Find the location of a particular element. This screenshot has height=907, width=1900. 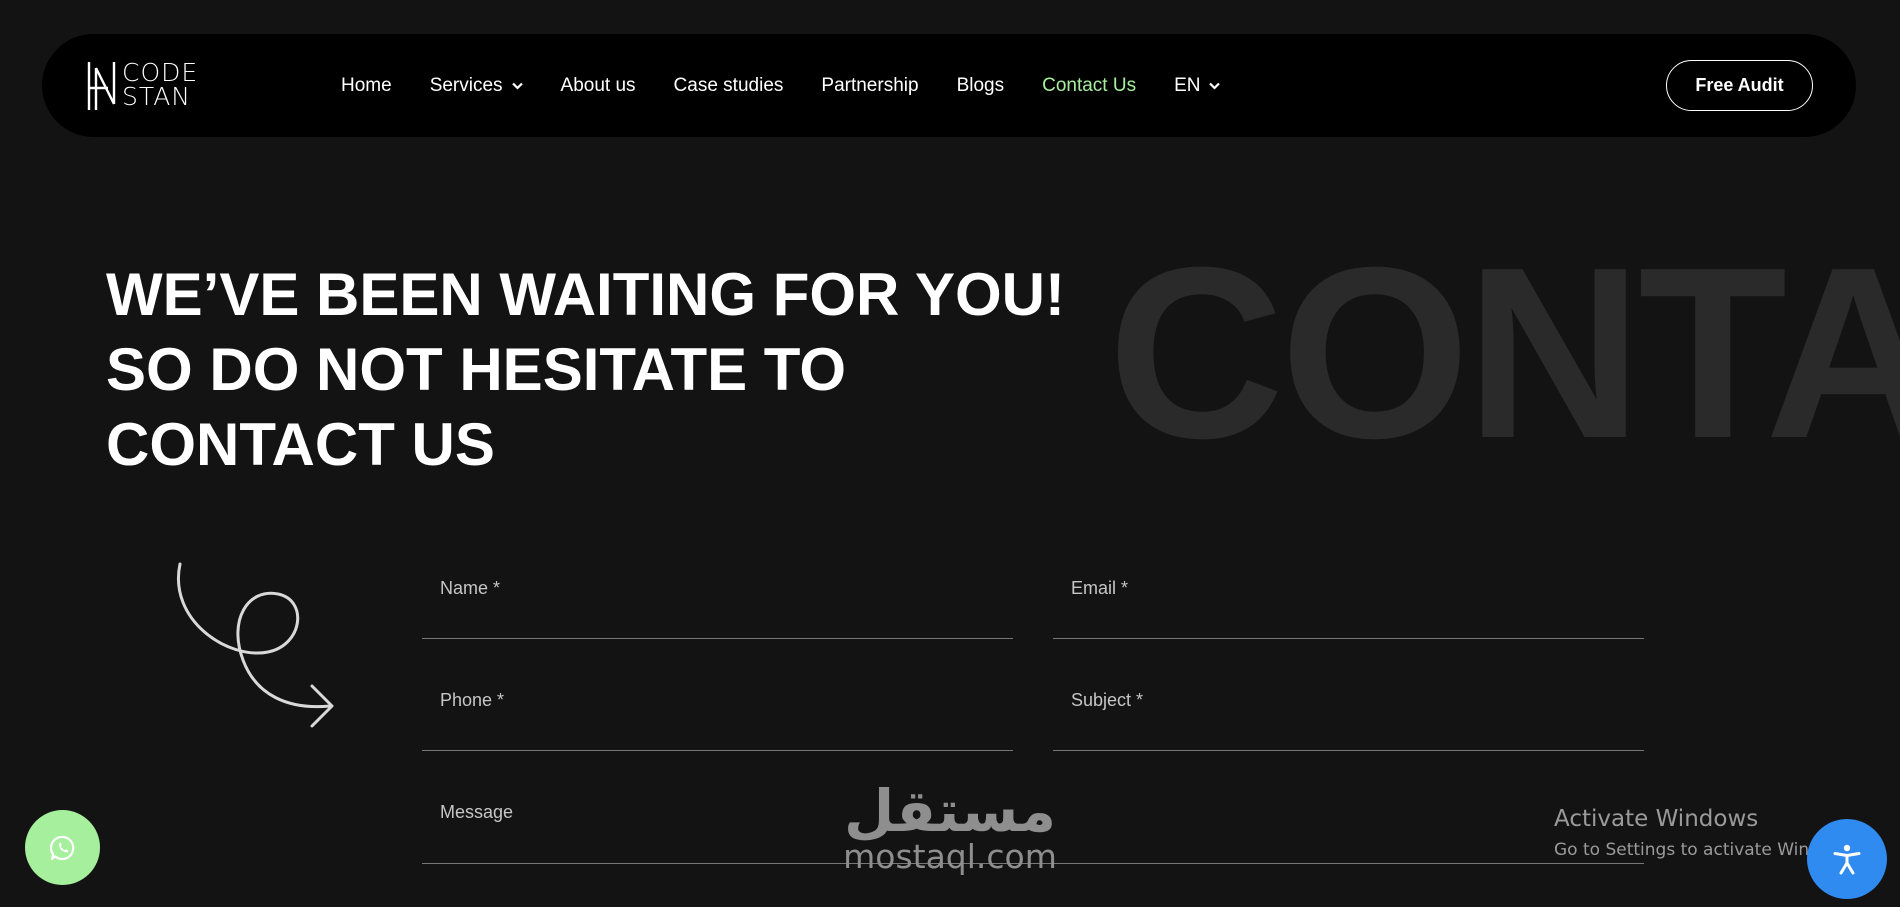

nav-about: About us is located at coordinates (598, 86).